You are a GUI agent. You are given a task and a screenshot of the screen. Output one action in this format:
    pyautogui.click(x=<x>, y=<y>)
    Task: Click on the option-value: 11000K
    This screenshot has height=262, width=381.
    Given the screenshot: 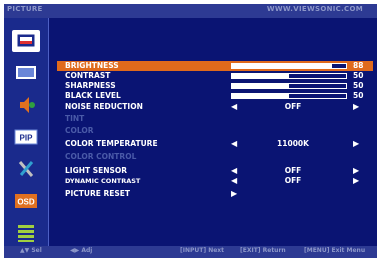 What is the action you would take?
    pyautogui.click(x=293, y=143)
    